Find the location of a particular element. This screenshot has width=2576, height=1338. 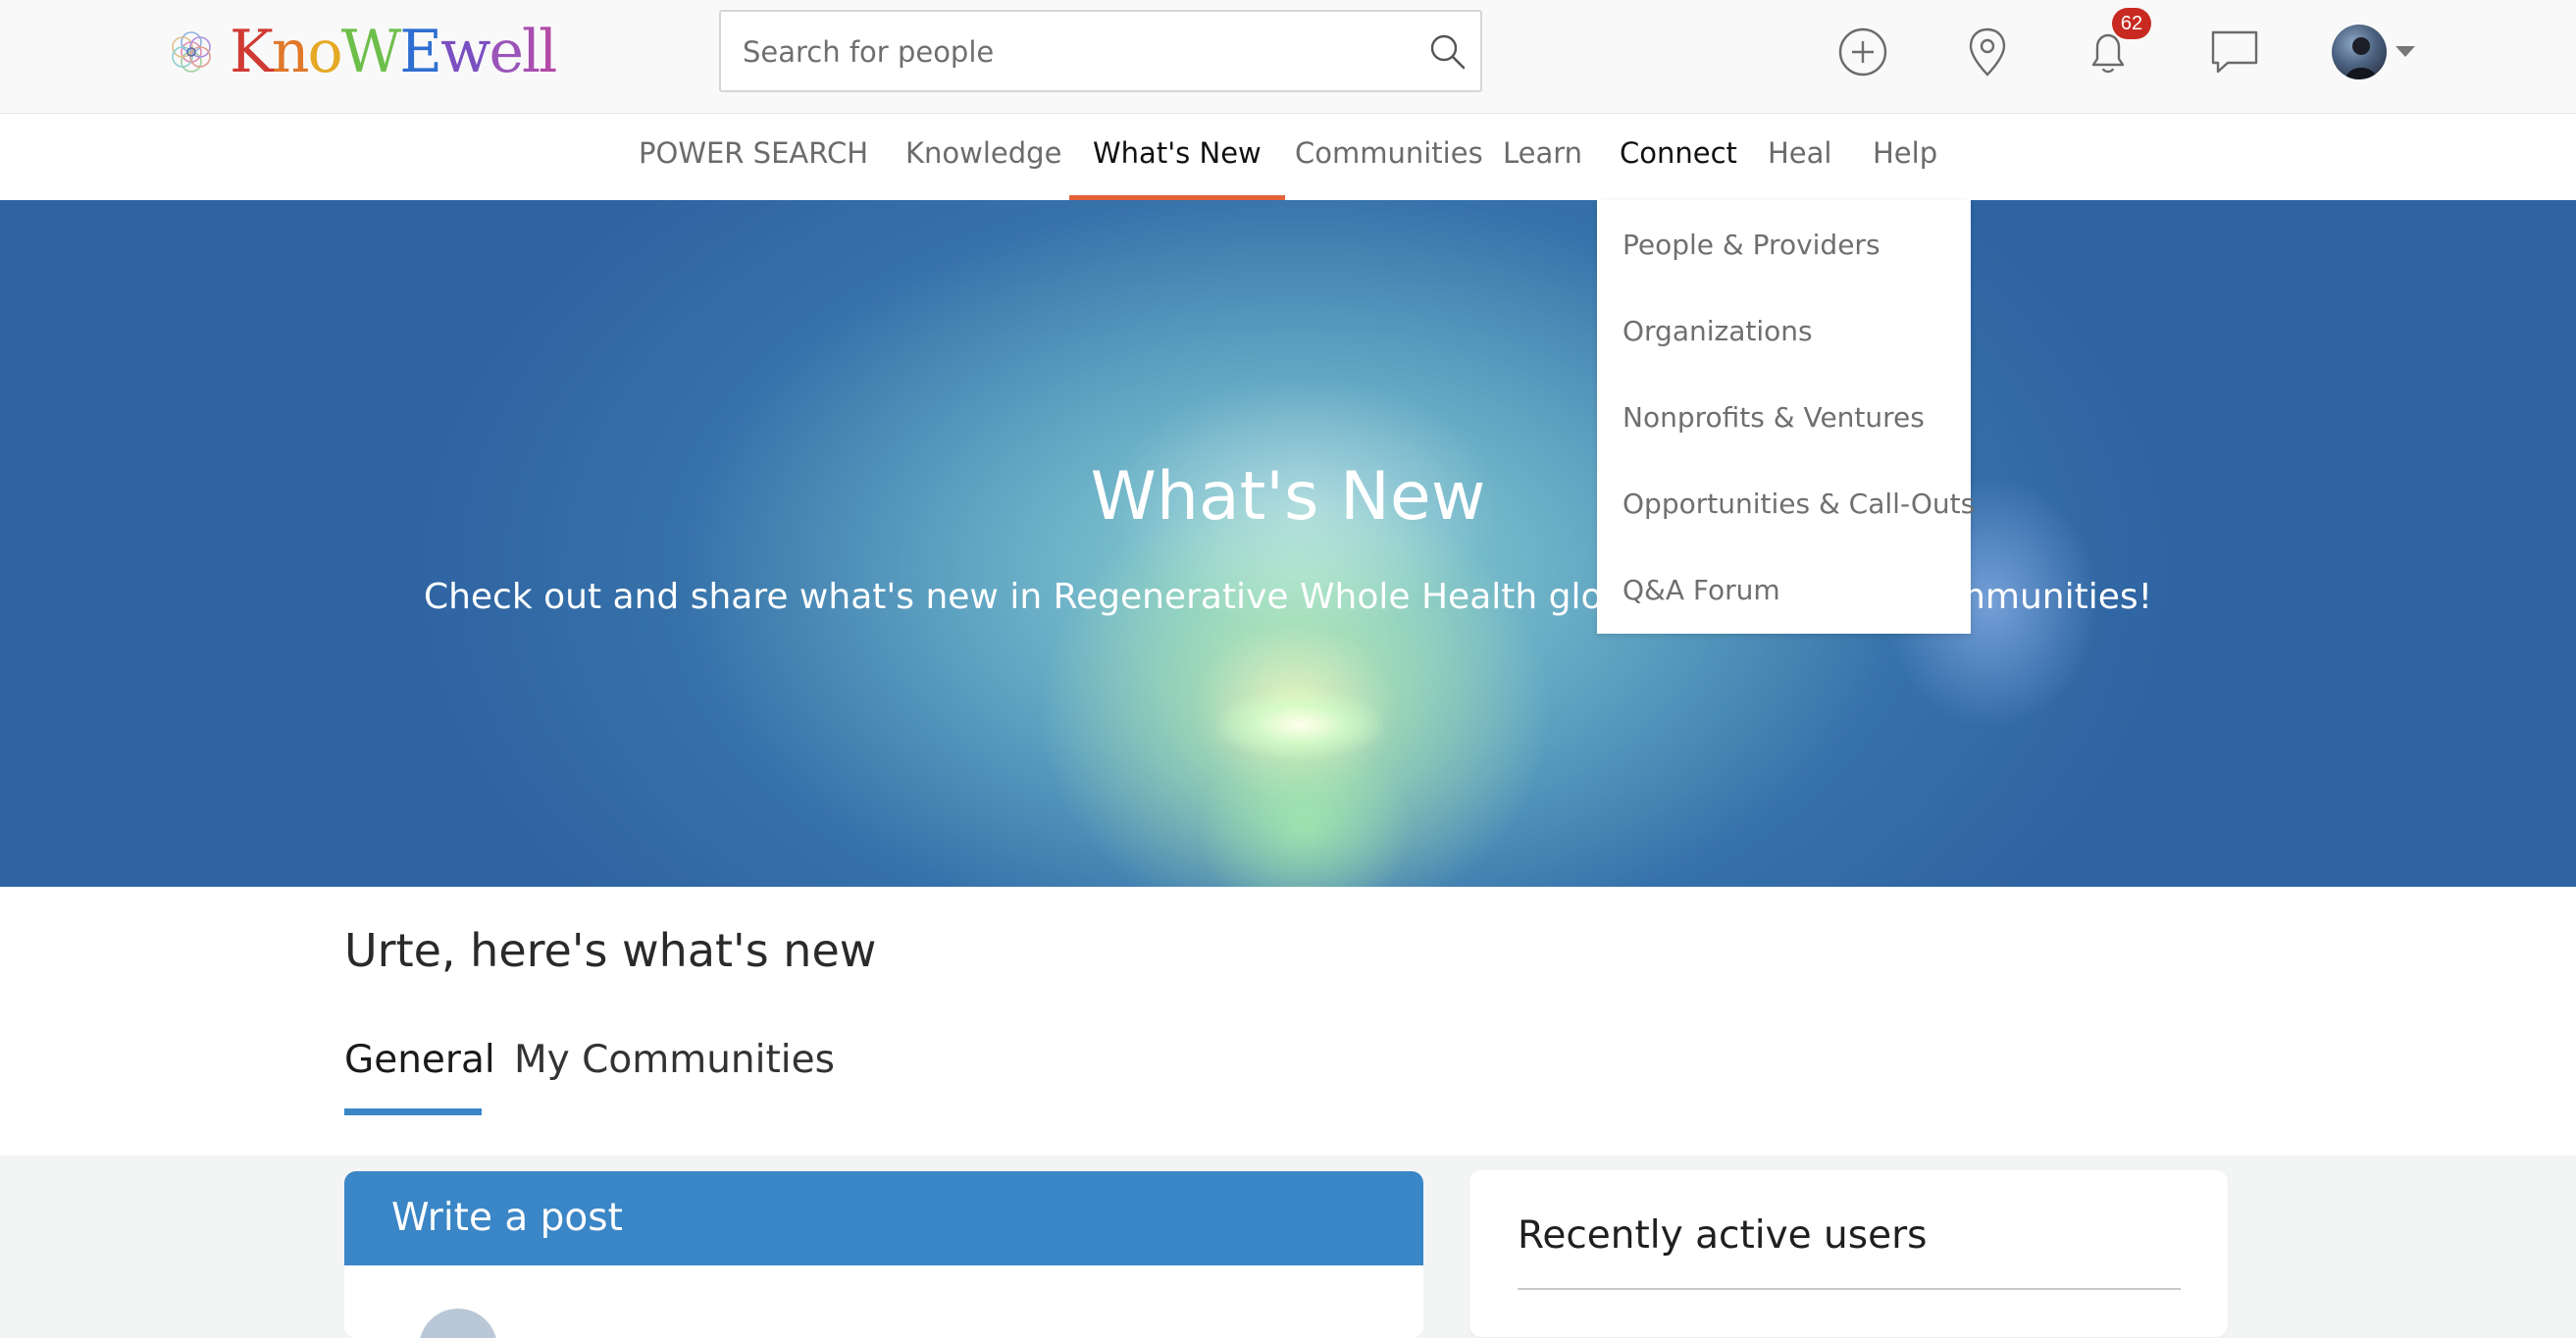

menu-item-people-providers: People & Providers is located at coordinates (1784, 259).